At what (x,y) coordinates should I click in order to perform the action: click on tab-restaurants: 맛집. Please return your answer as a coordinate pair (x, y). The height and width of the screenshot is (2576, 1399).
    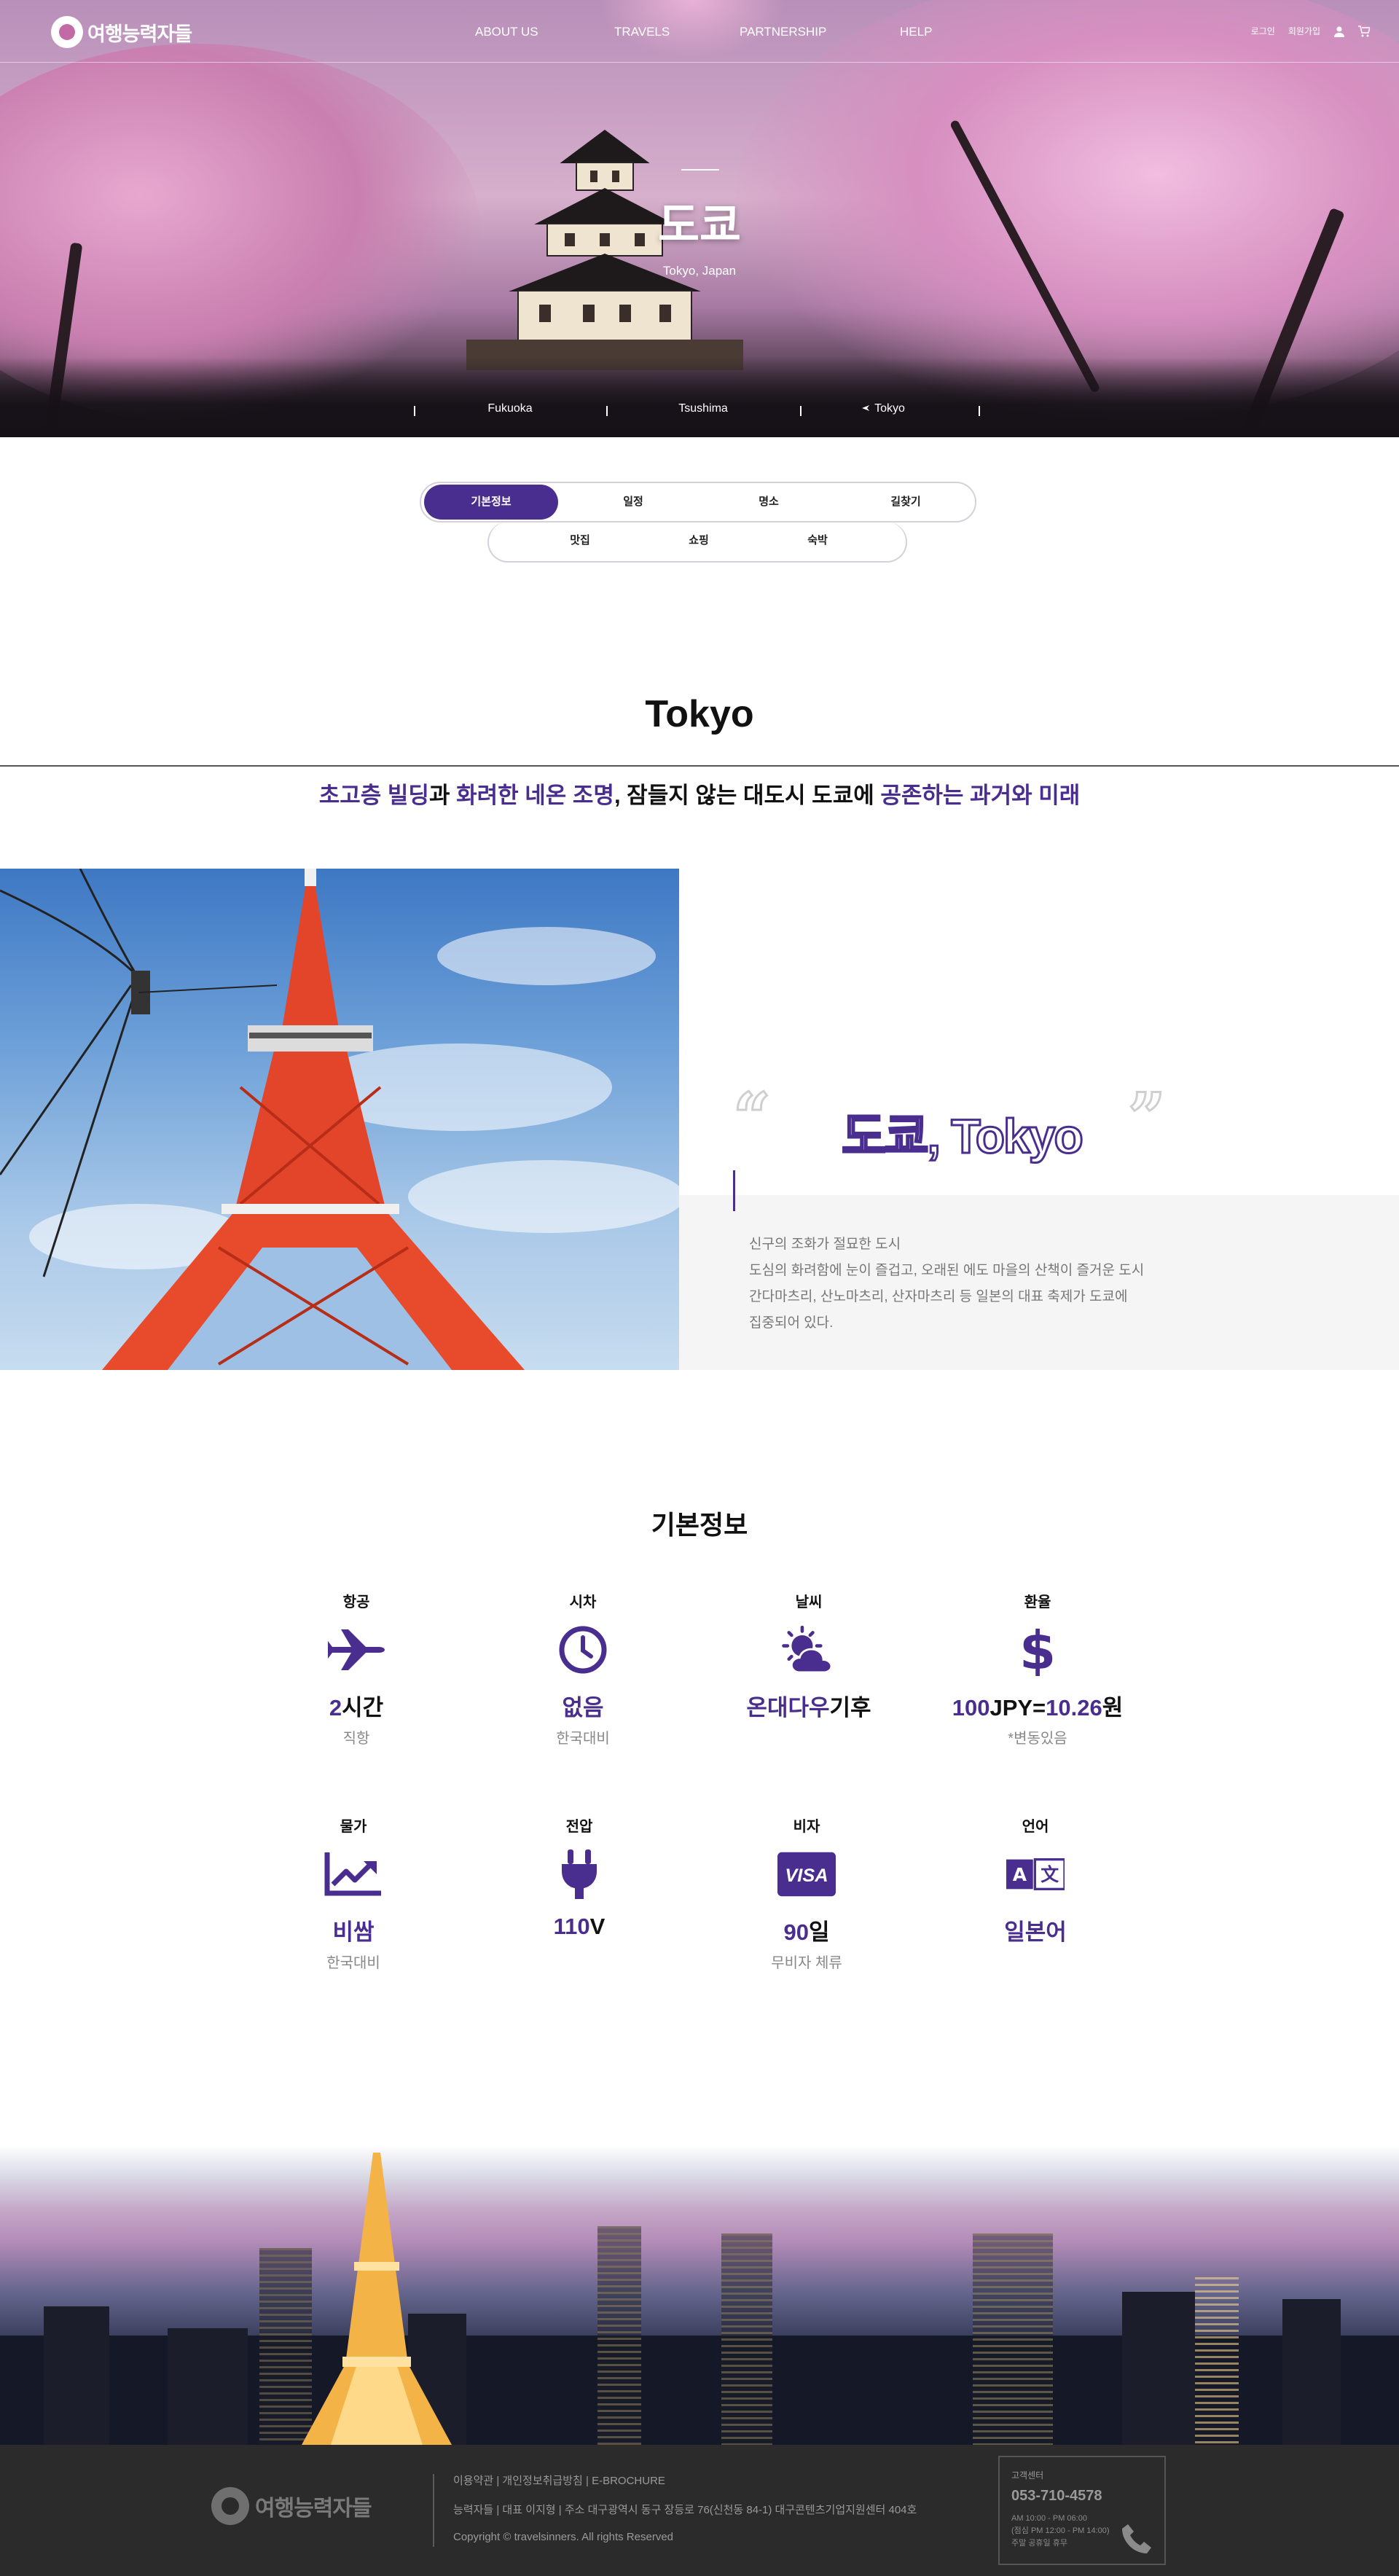
    Looking at the image, I should click on (580, 541).